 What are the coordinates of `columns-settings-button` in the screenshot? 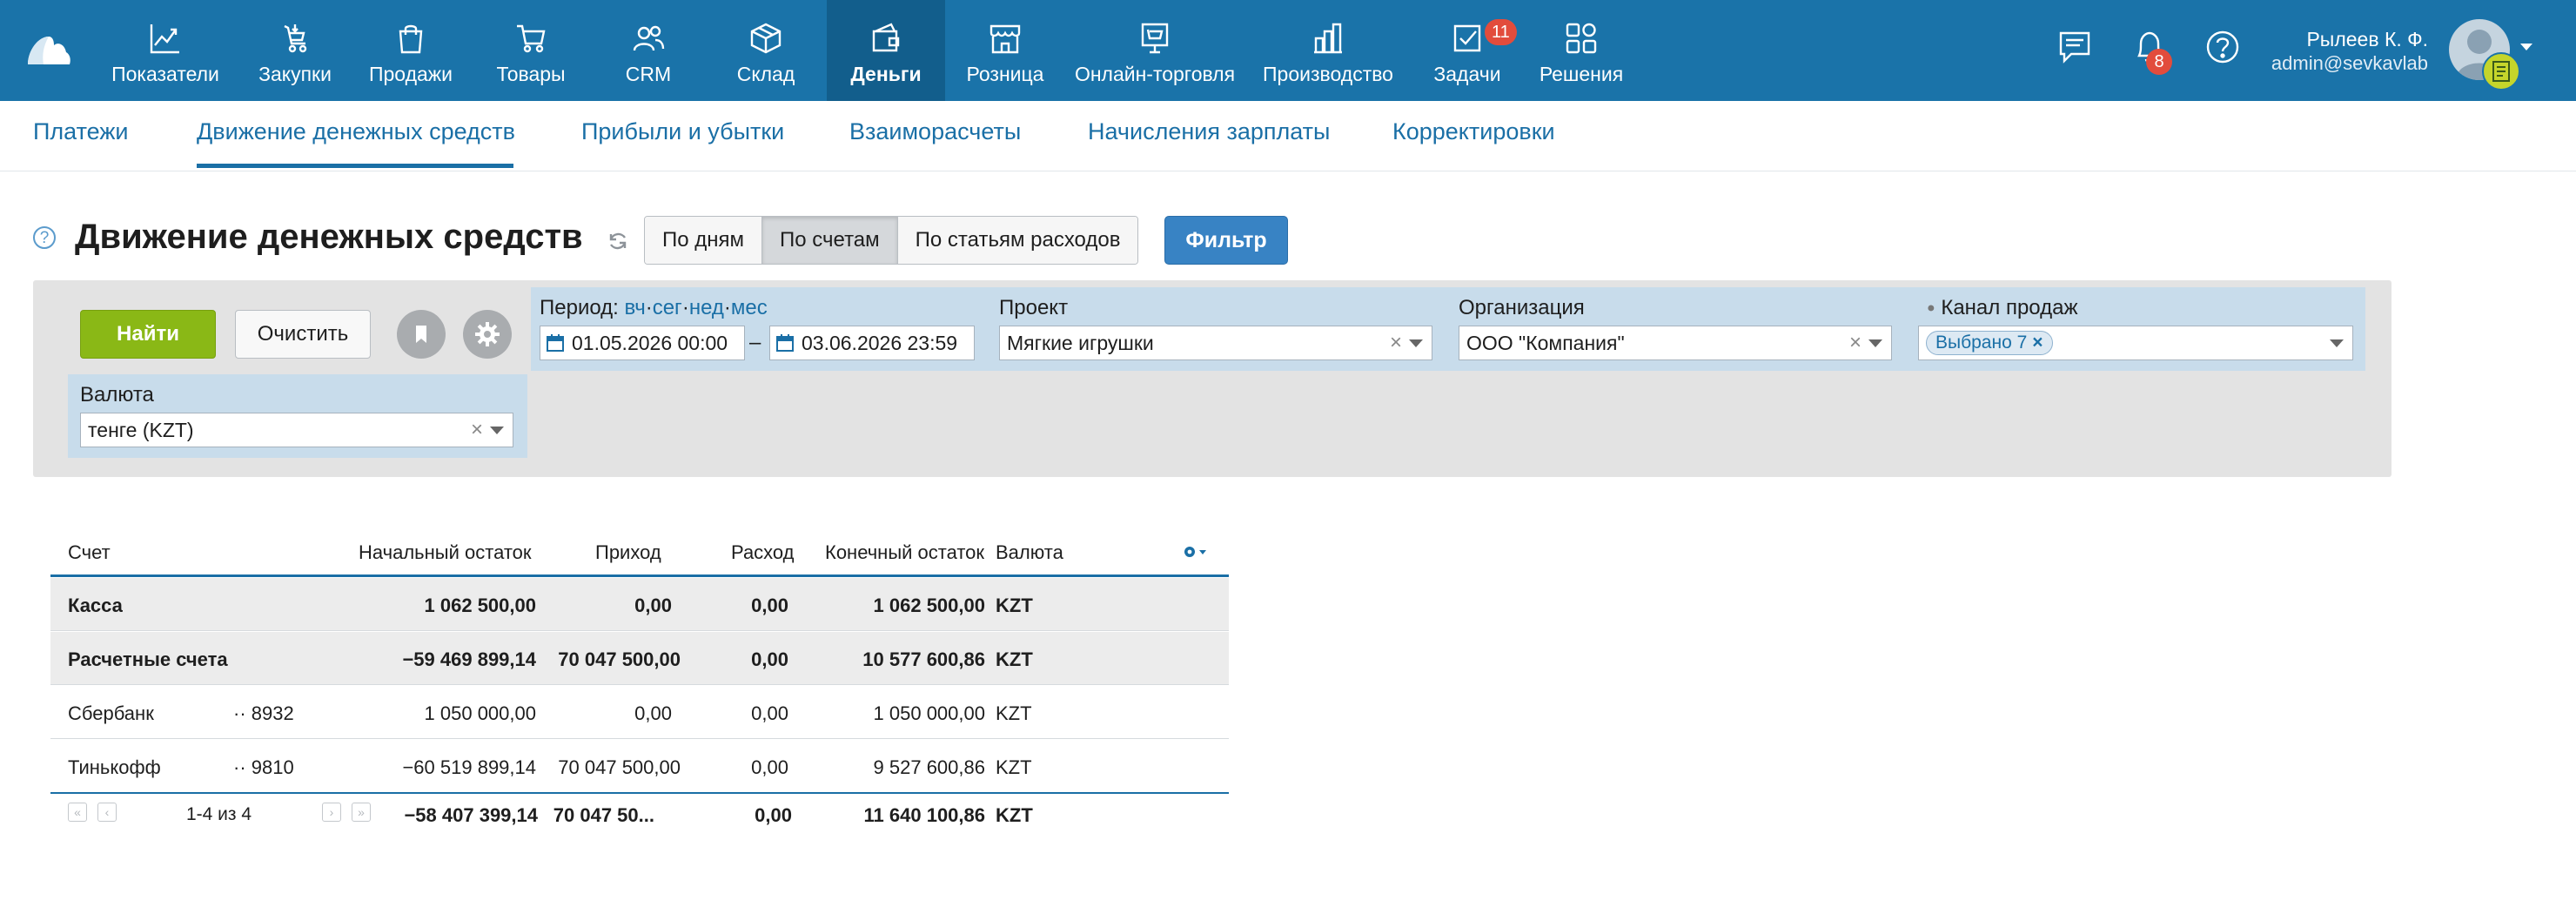 It's located at (1196, 554).